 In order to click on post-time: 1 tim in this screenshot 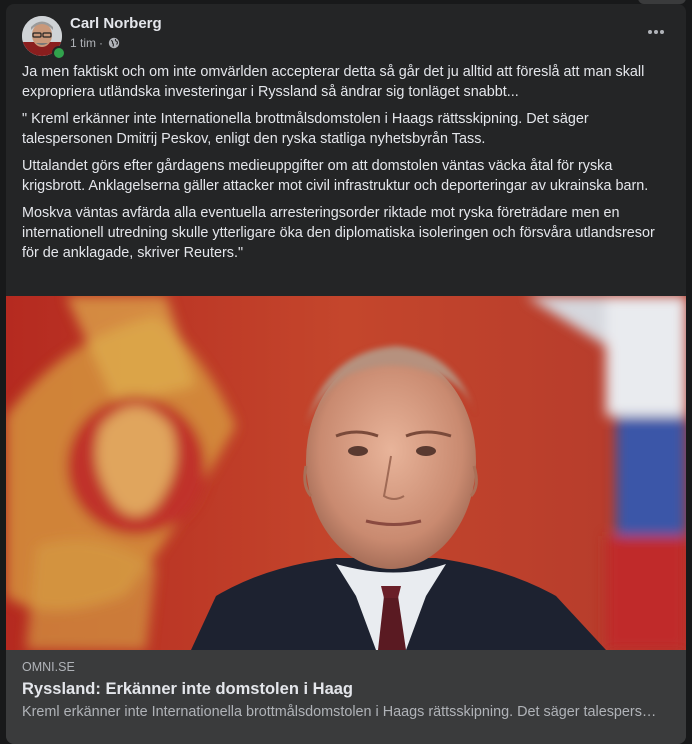, I will do `click(83, 43)`.